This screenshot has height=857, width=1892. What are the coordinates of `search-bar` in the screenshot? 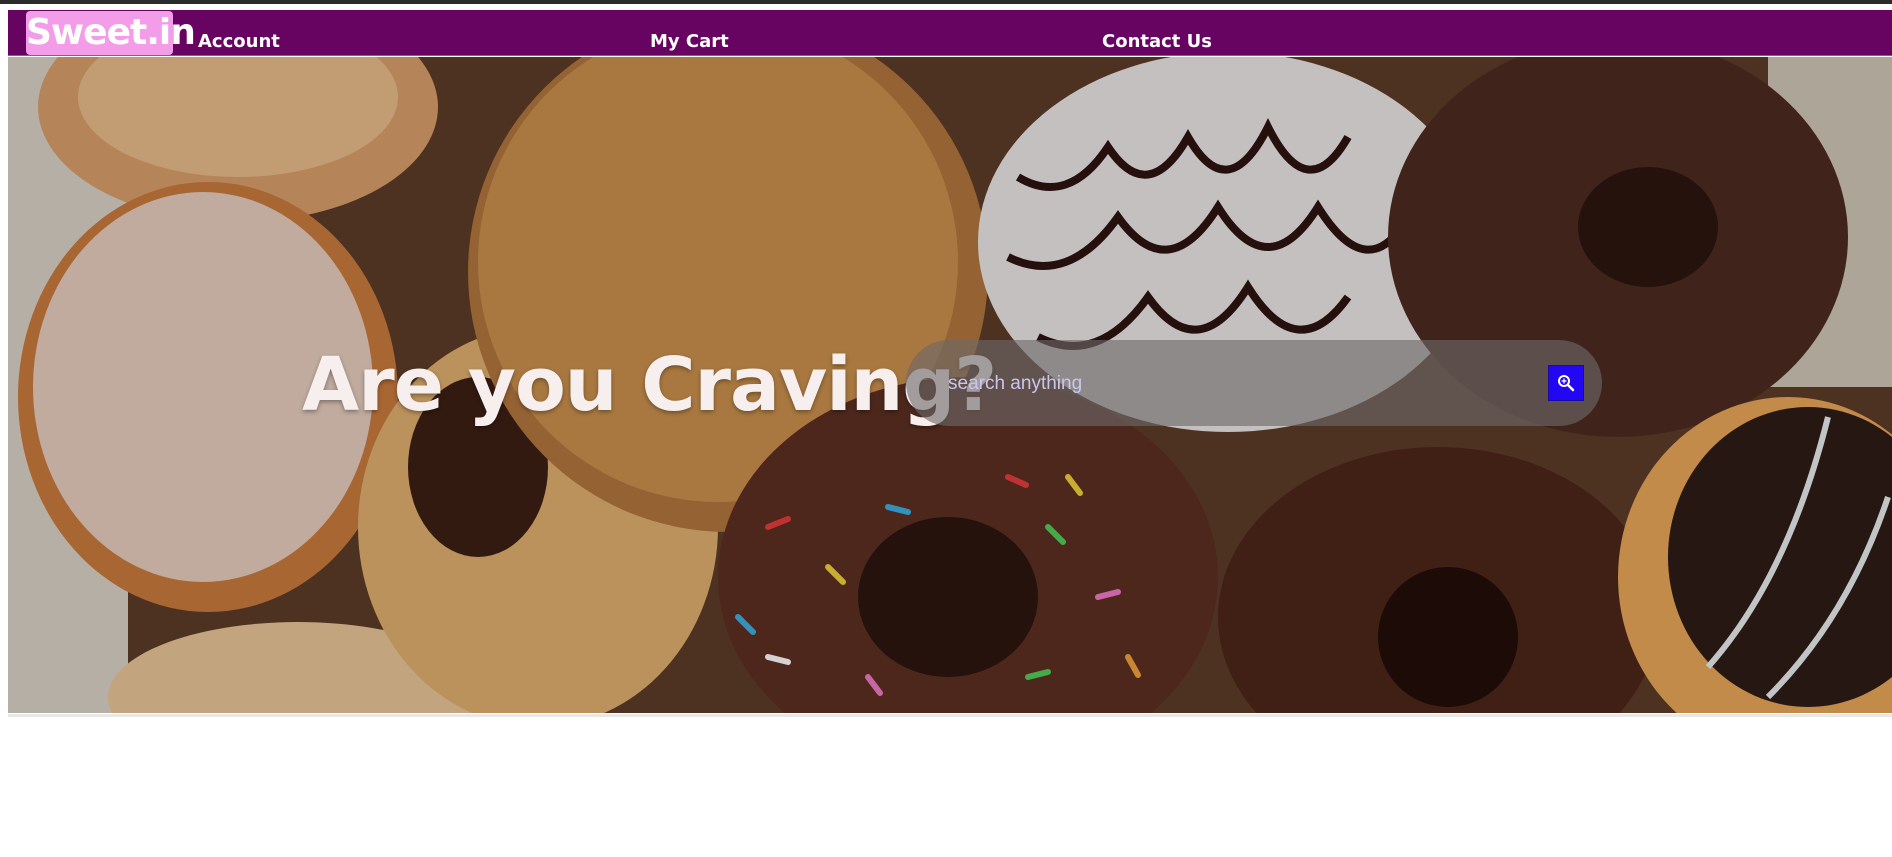 It's located at (1254, 383).